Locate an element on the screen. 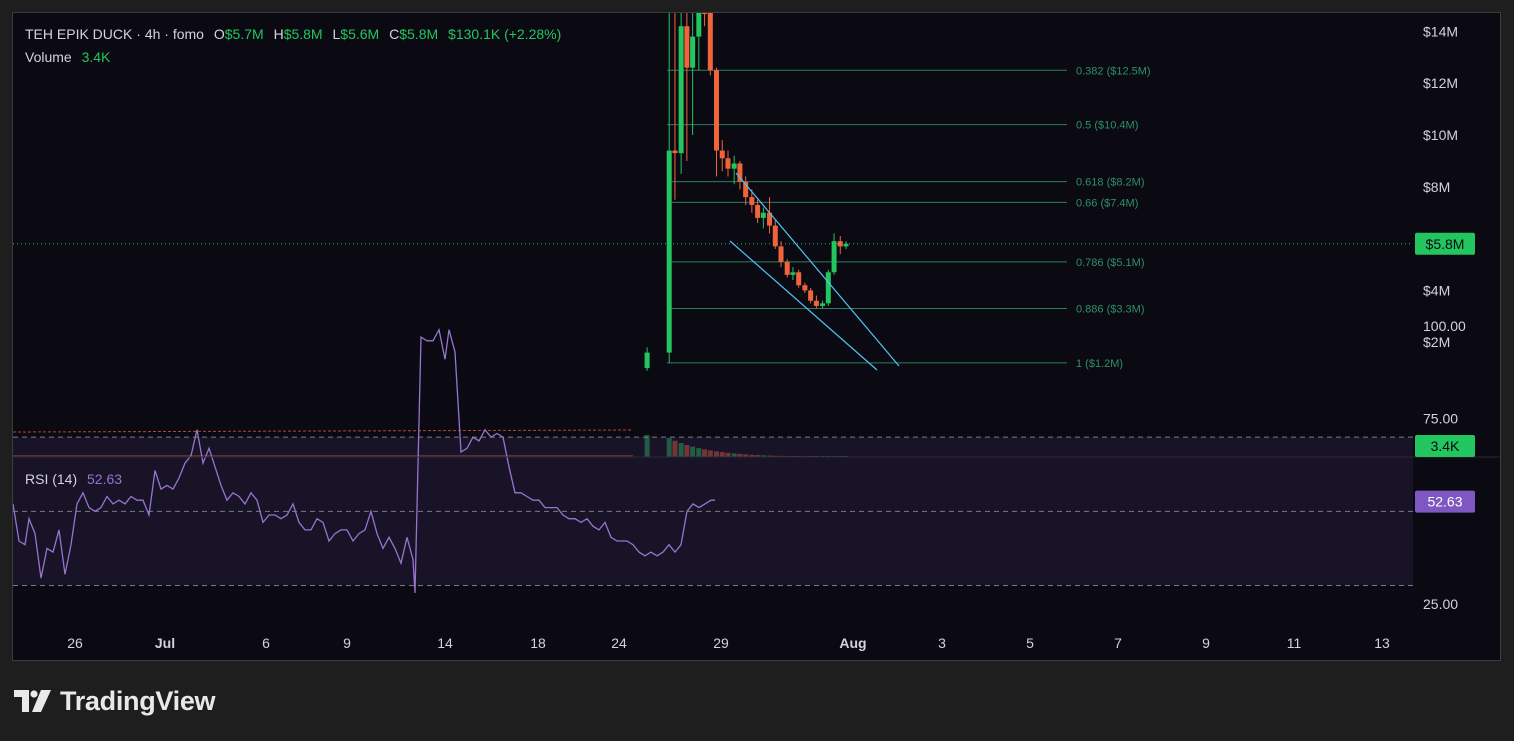 The height and width of the screenshot is (741, 1514). rsi-badge-text: 52.63 is located at coordinates (1444, 502).